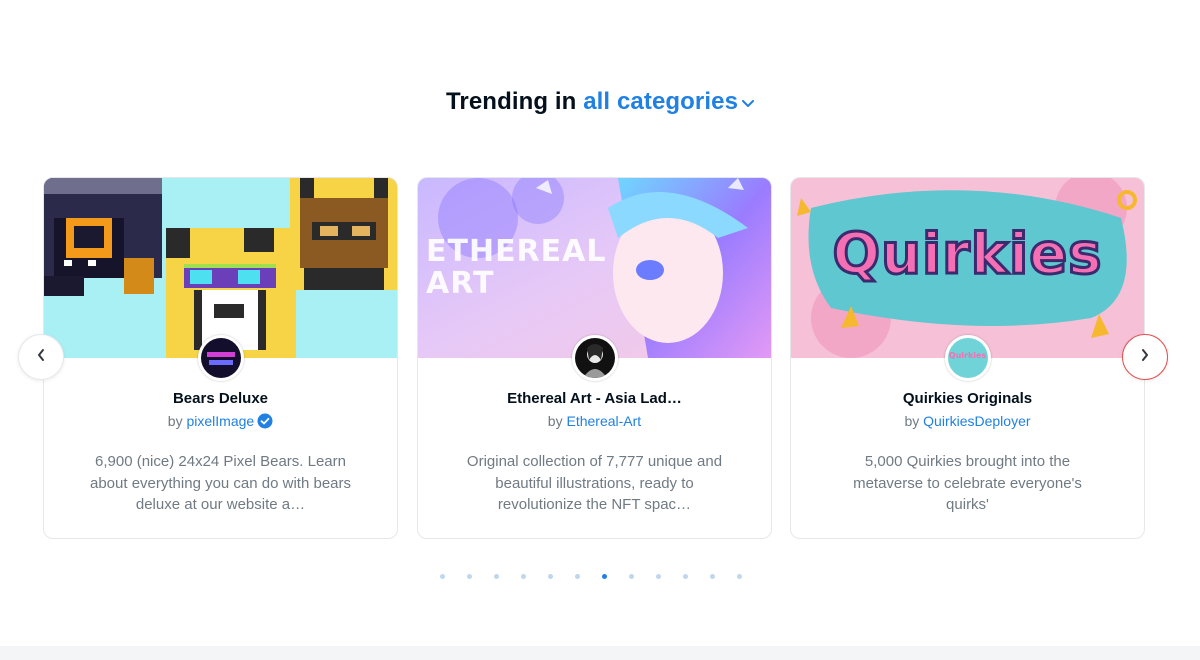 The image size is (1200, 660). I want to click on carousel-next-button, so click(1145, 357).